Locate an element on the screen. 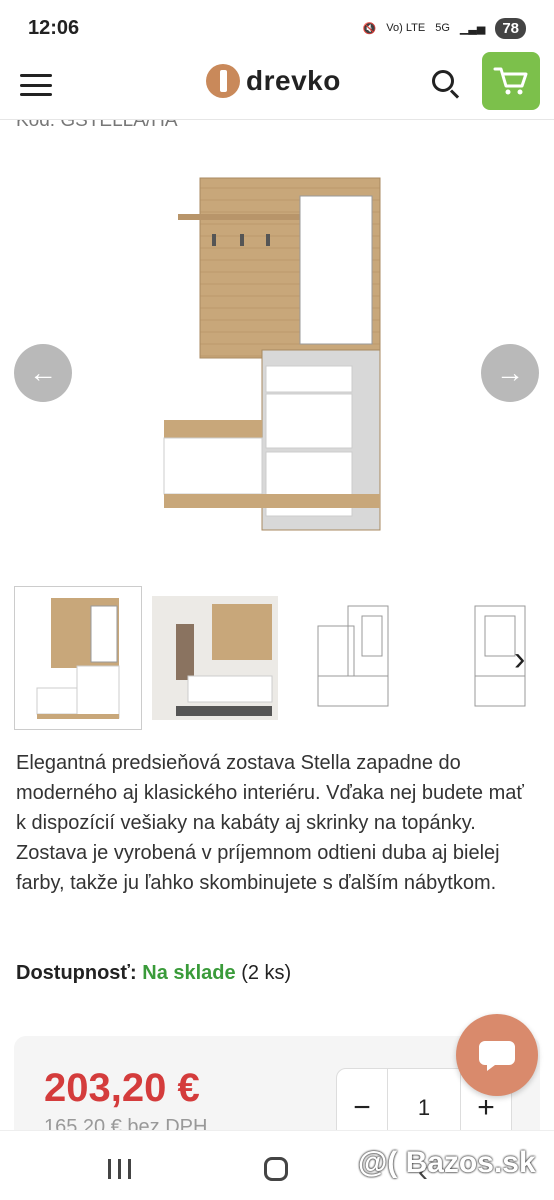 The width and height of the screenshot is (554, 1200). chat-icon is located at coordinates (497, 1056).